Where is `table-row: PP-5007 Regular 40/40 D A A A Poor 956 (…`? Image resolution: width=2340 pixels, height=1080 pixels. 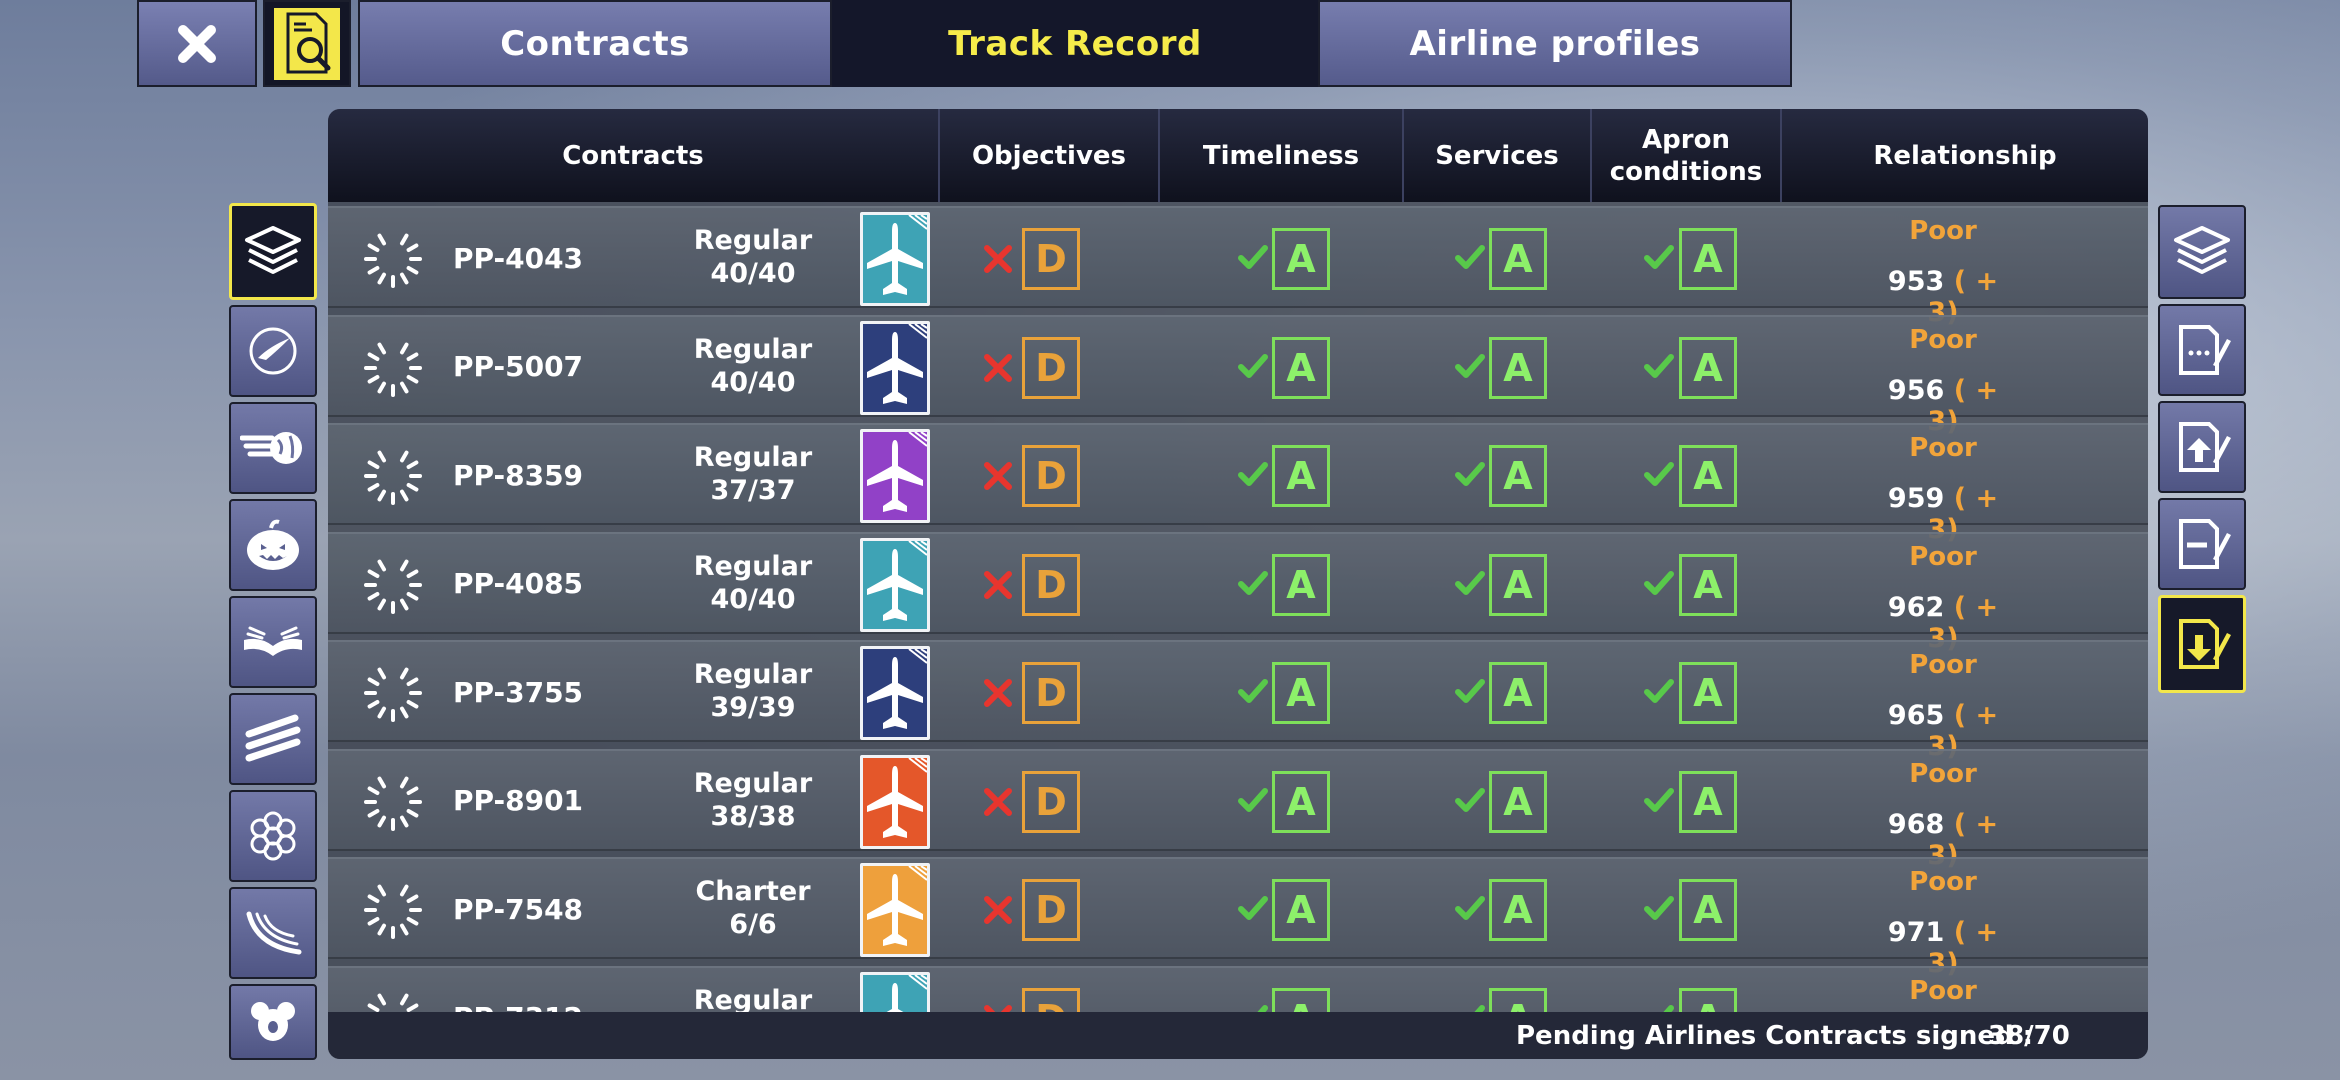 table-row: PP-5007 Regular 40/40 D A A A Poor 956 (… is located at coordinates (1238, 375).